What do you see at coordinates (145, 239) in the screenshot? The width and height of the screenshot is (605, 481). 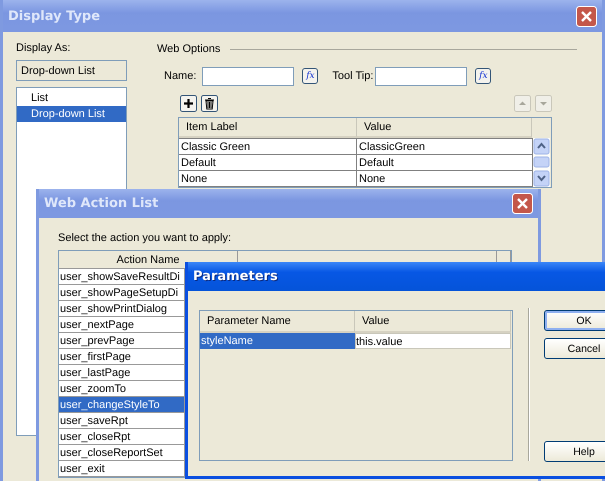 I see `instruction-text: Select the action you want to apply:` at bounding box center [145, 239].